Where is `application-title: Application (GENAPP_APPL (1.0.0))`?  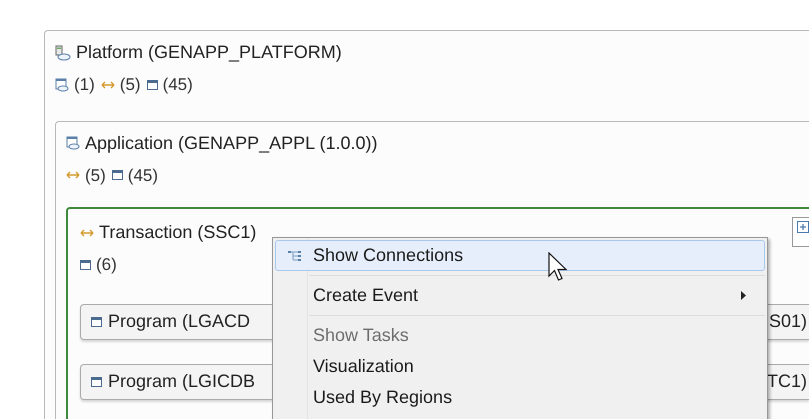
application-title: Application (GENAPP_APPL (1.0.0)) is located at coordinates (231, 143).